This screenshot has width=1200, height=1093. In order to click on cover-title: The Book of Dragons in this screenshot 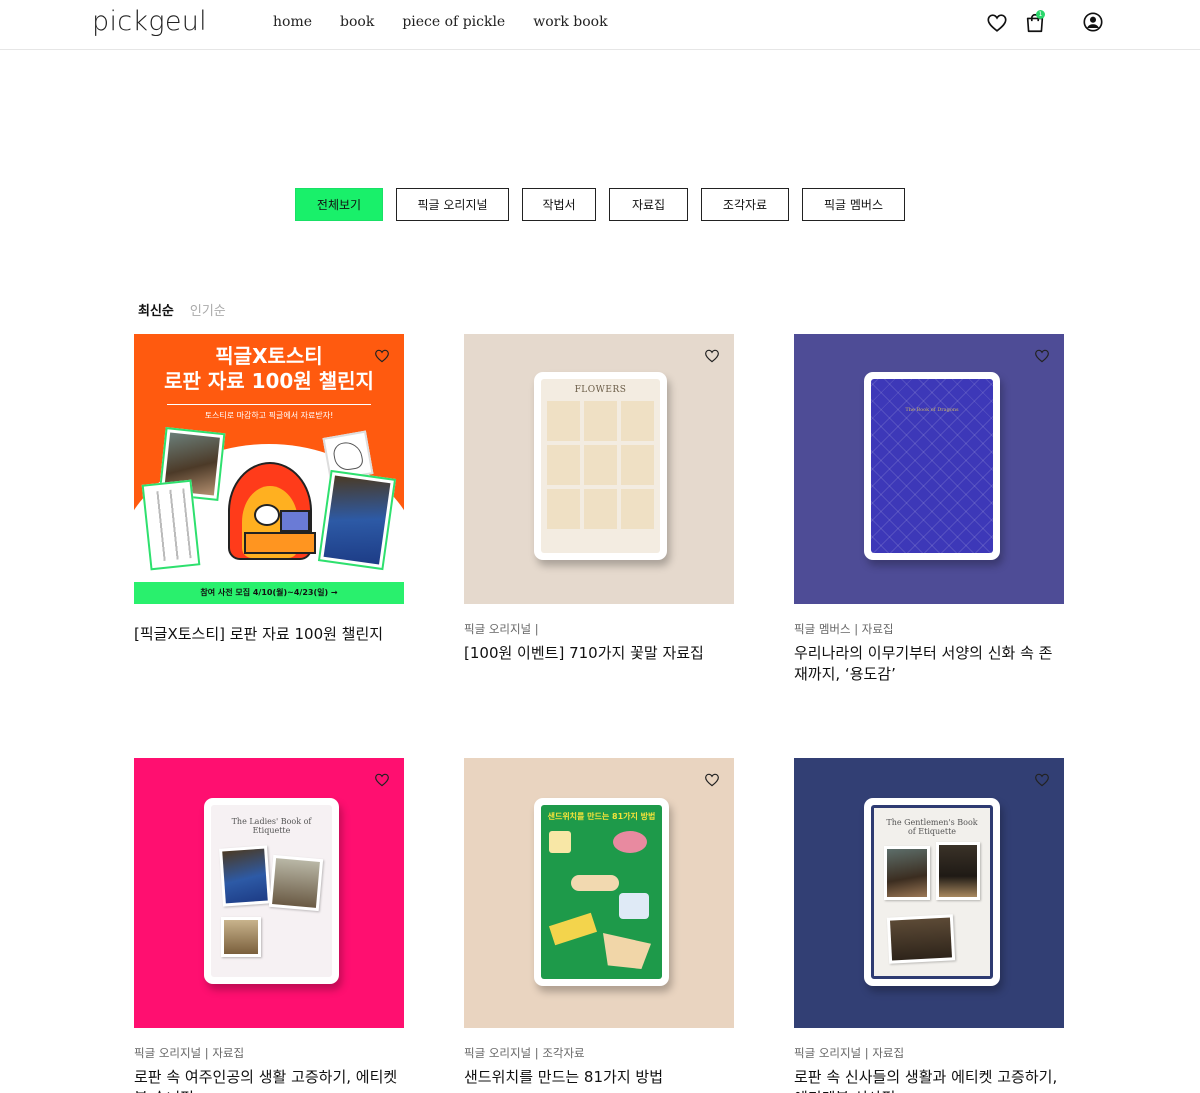, I will do `click(932, 410)`.